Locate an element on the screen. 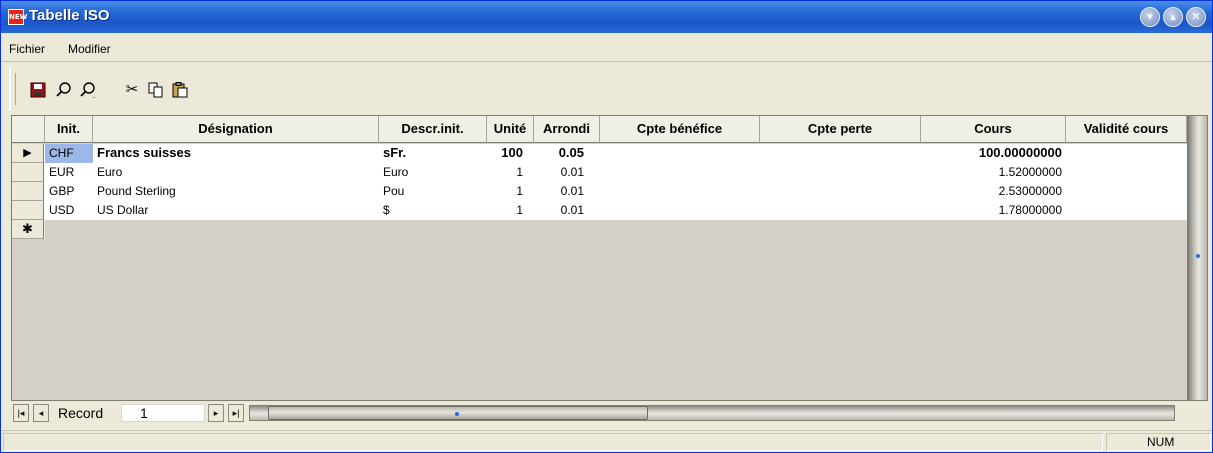 This screenshot has height=453, width=1213. title-bar: NEW Tabelle ISO ▾ ▴ ✕ is located at coordinates (606, 17).